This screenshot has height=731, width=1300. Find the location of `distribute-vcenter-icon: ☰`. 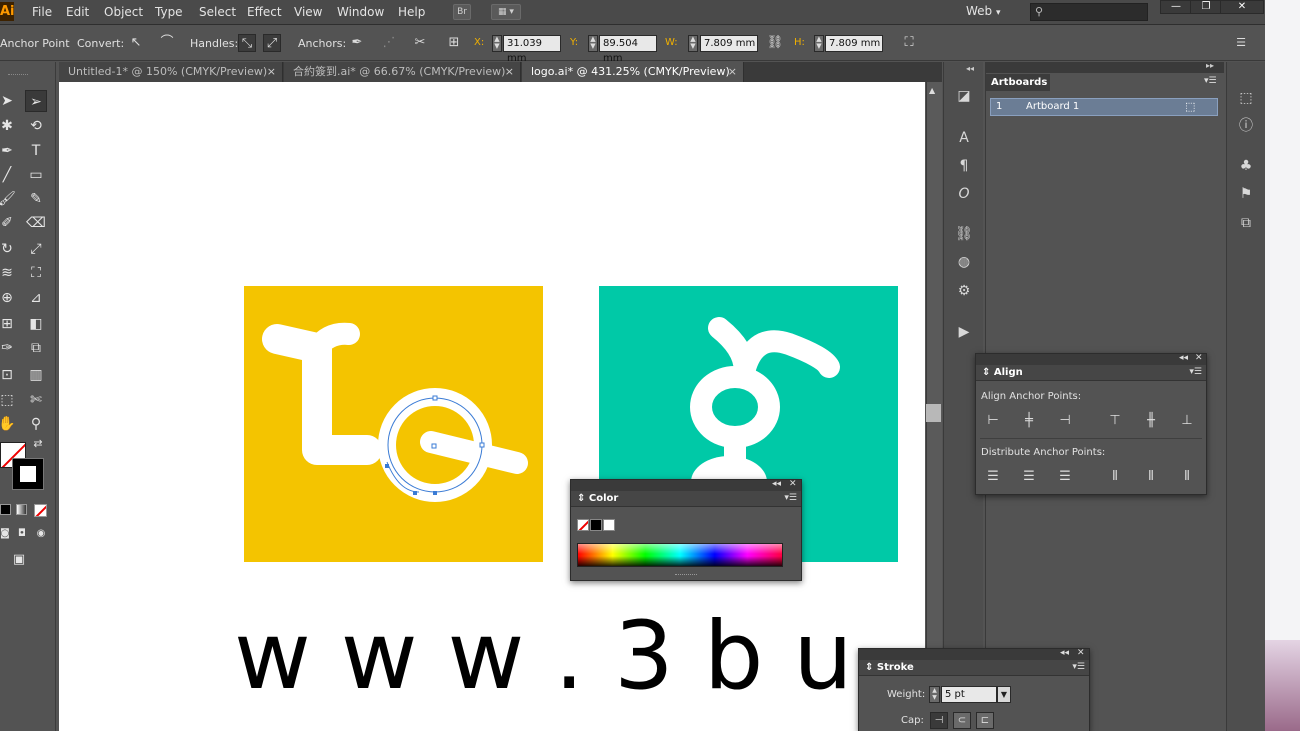

distribute-vcenter-icon: ☰ is located at coordinates (1029, 477).